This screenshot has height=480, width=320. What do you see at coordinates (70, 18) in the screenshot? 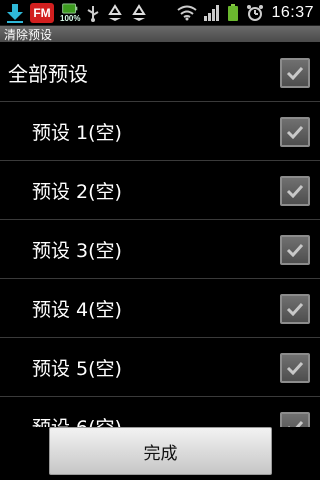
I see `battery-percent: 100%` at bounding box center [70, 18].